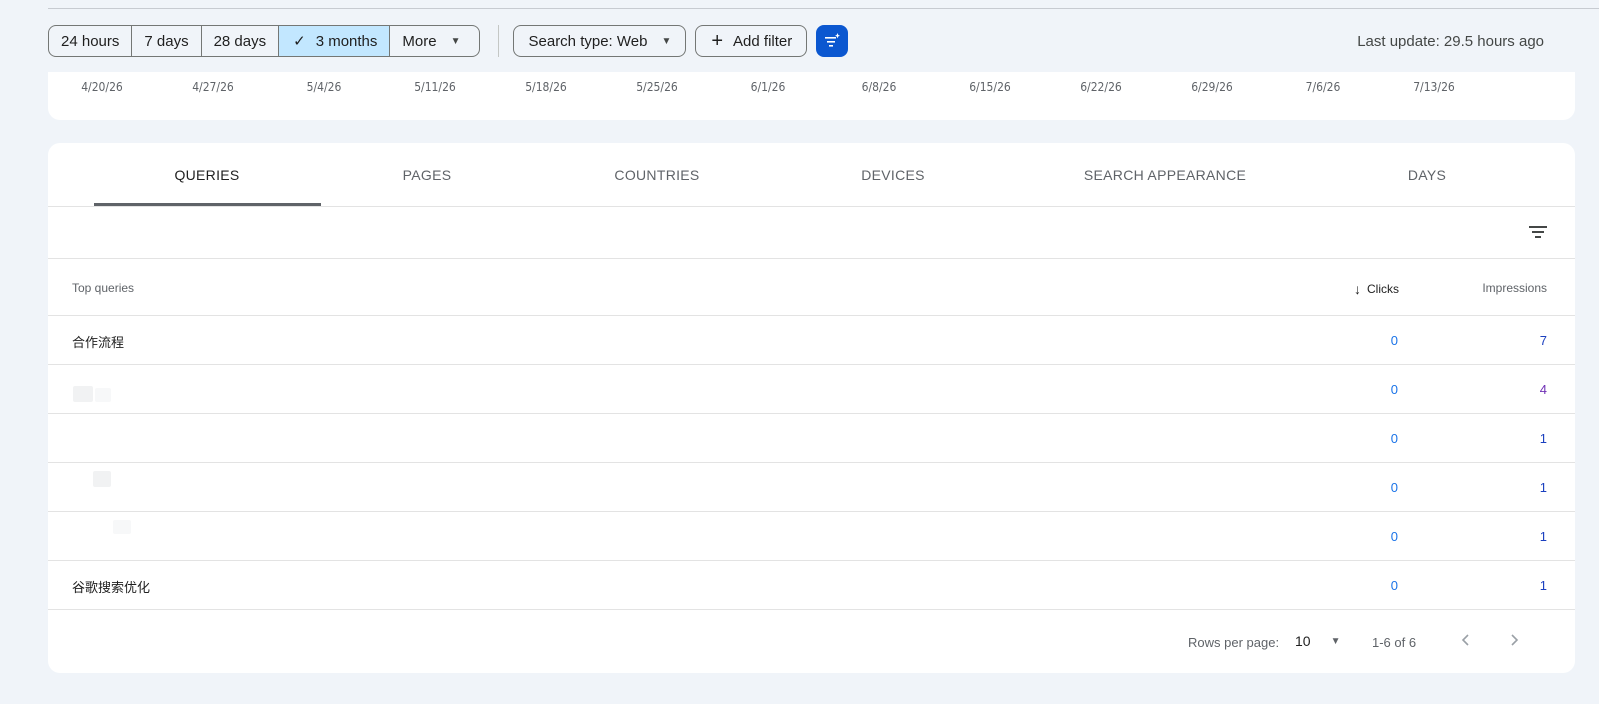  Describe the element at coordinates (241, 41) in the screenshot. I see `range-28-days-button: 28 days` at that location.